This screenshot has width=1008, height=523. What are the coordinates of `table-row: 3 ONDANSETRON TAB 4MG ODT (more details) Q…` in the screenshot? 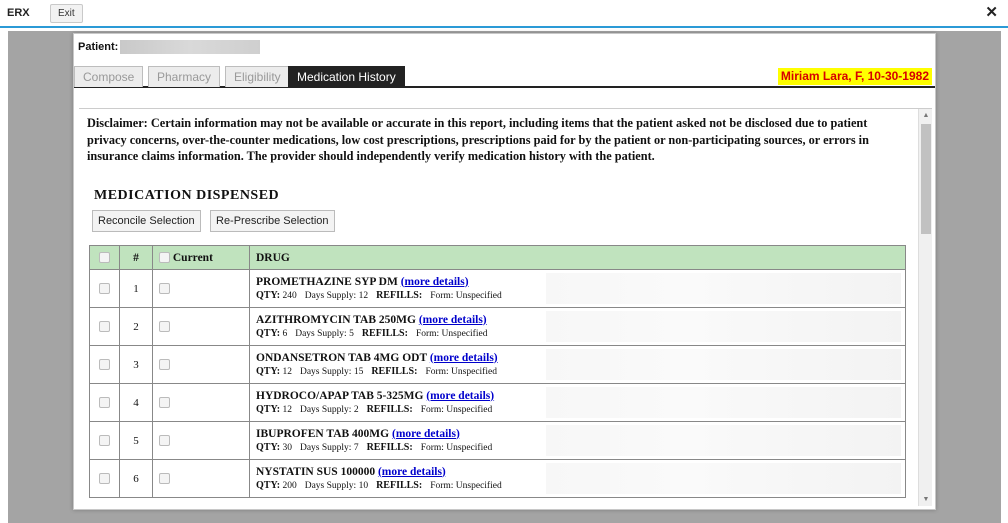 It's located at (497, 364).